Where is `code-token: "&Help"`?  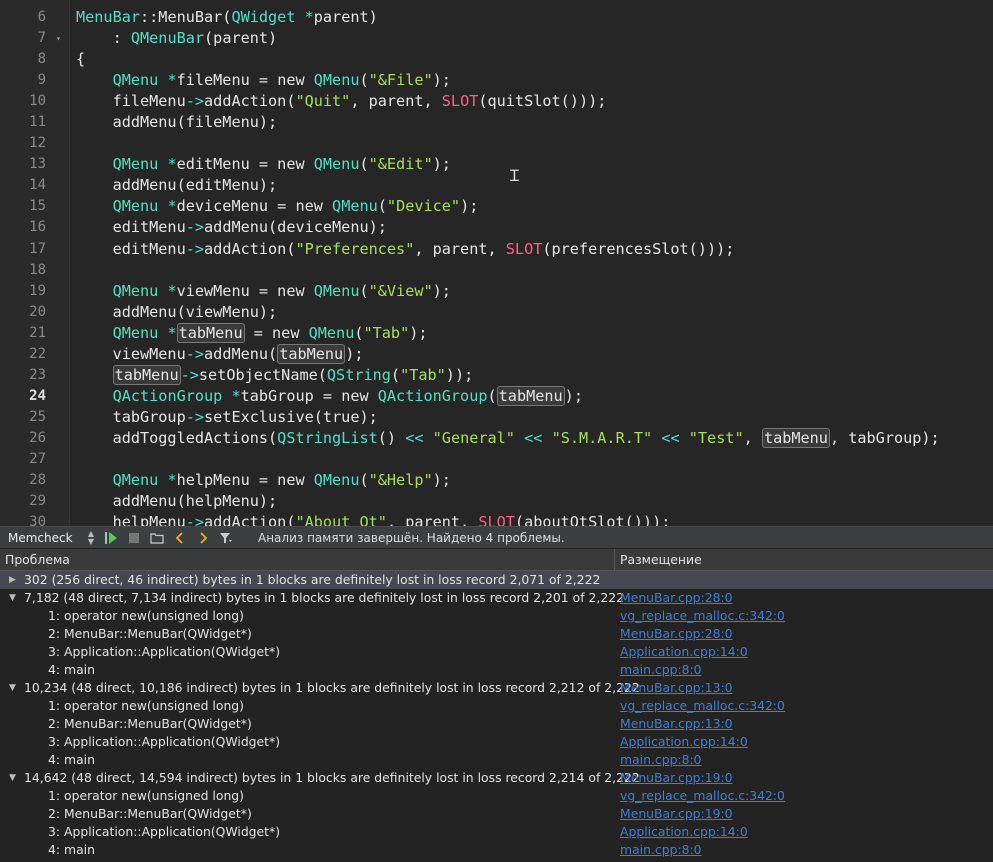 code-token: "&Help" is located at coordinates (400, 480).